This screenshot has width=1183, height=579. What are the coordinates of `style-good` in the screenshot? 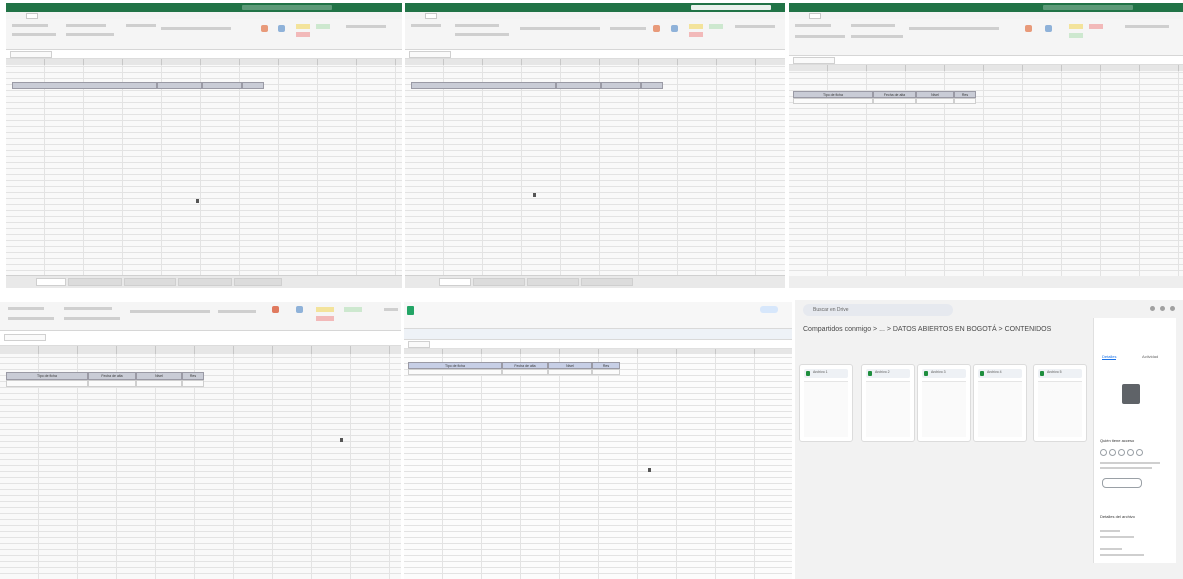 It's located at (353, 309).